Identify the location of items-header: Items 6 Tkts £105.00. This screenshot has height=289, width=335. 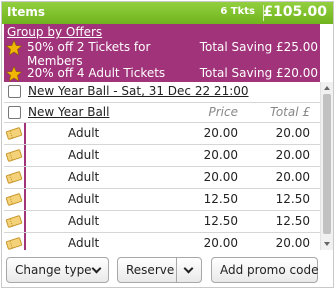
(167, 13).